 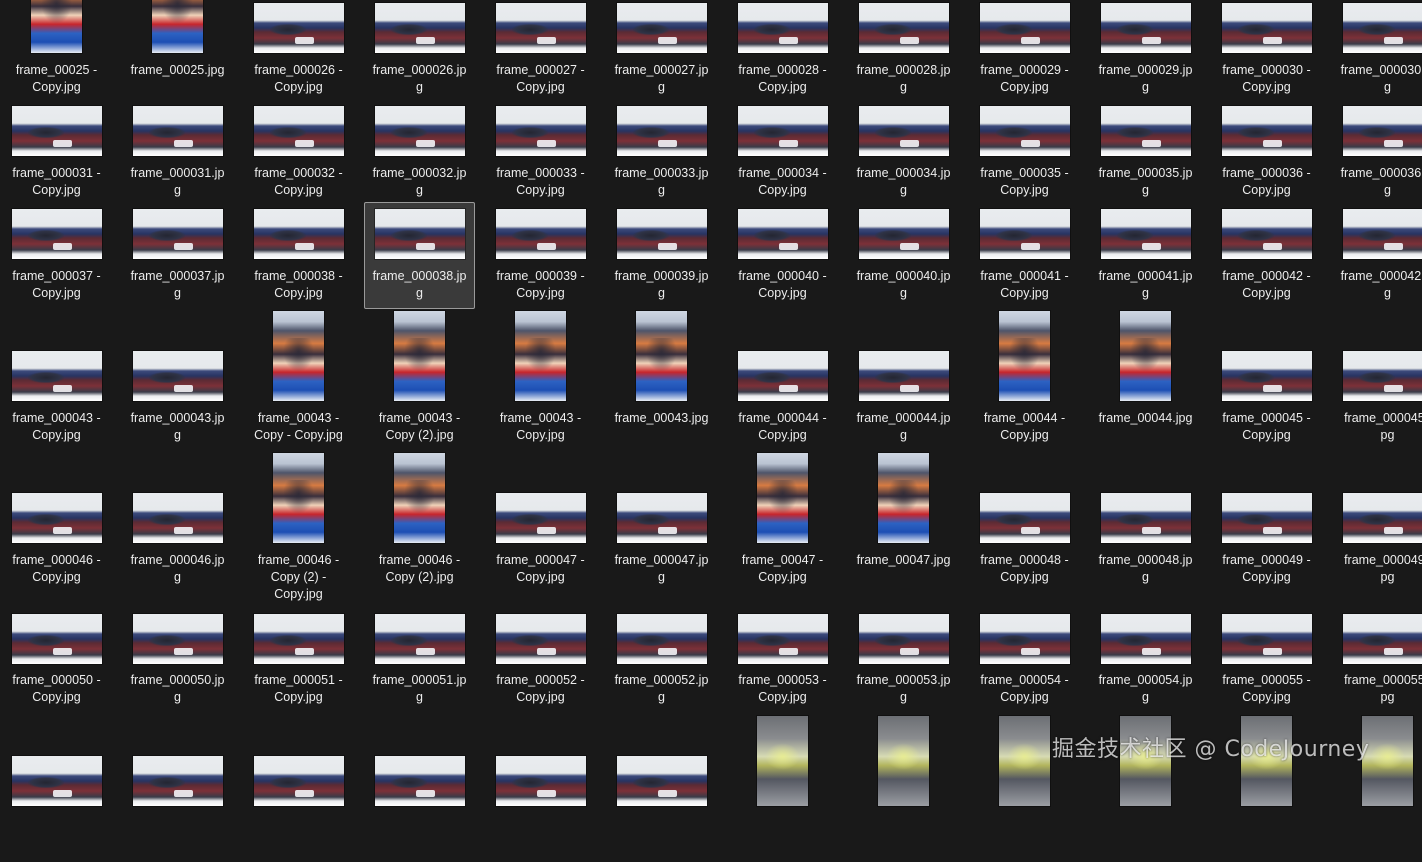 What do you see at coordinates (1377, 255) in the screenshot?
I see `file-item: frame_000042.jp g` at bounding box center [1377, 255].